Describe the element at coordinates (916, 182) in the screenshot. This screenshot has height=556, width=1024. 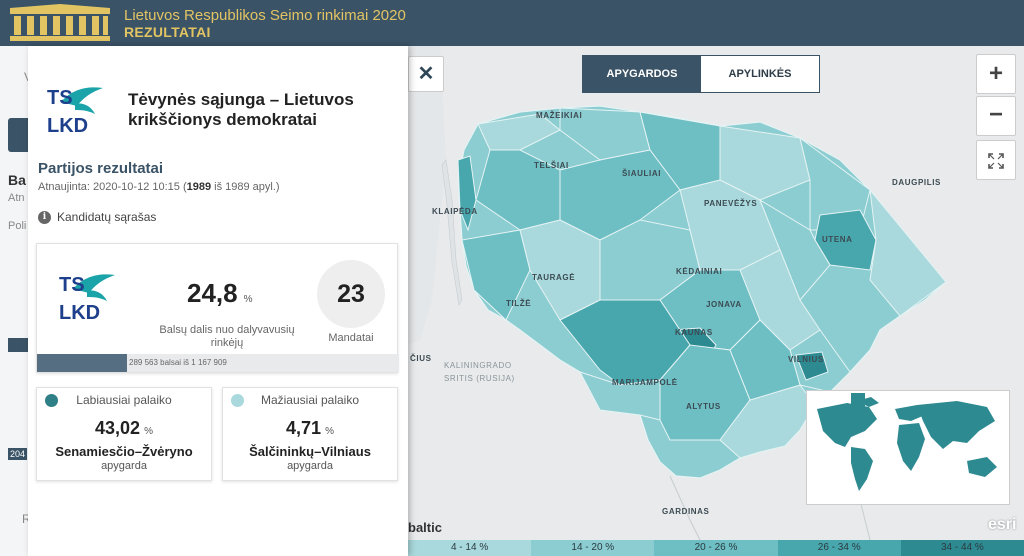
I see `map-label: DAUGPILIS` at that location.